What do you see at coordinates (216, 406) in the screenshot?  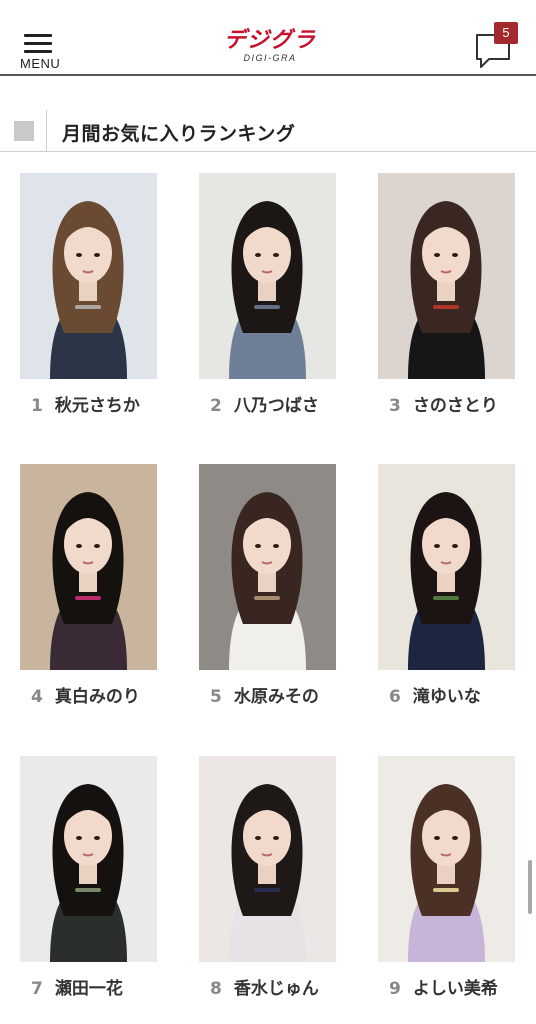 I see `rank-number: 2` at bounding box center [216, 406].